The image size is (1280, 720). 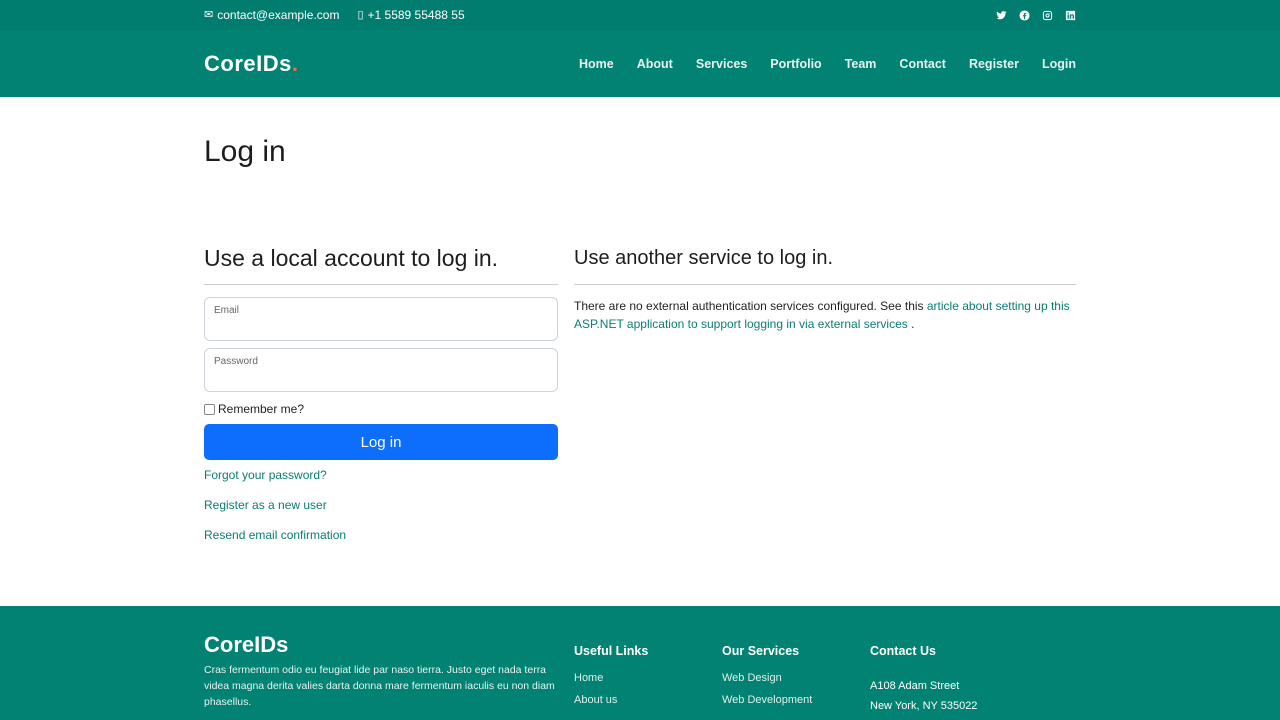 What do you see at coordinates (796, 700) in the screenshot?
I see `footer-service-web-development: Web Development` at bounding box center [796, 700].